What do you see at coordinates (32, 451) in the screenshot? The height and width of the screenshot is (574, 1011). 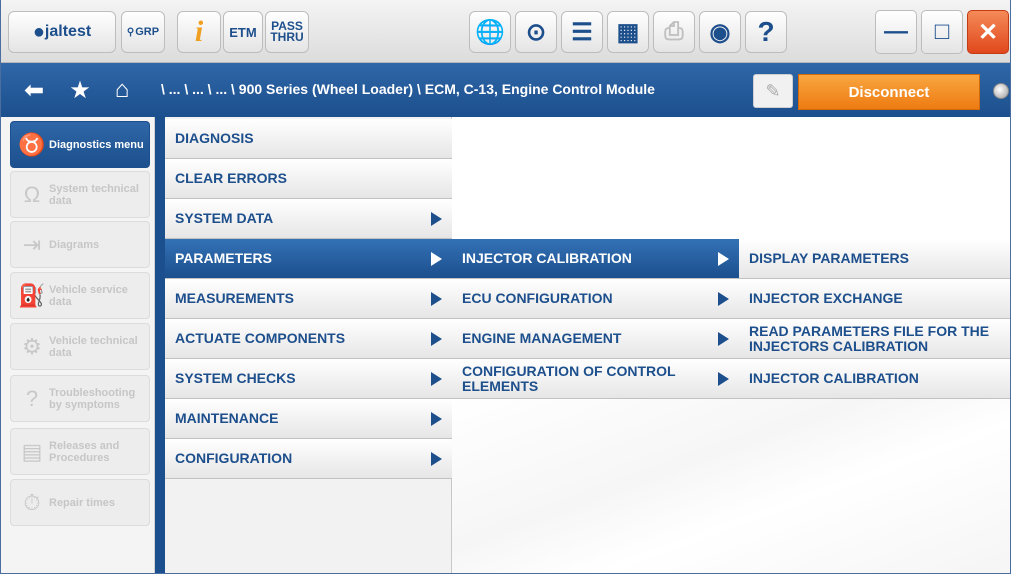 I see `procedures-icon: ▤` at bounding box center [32, 451].